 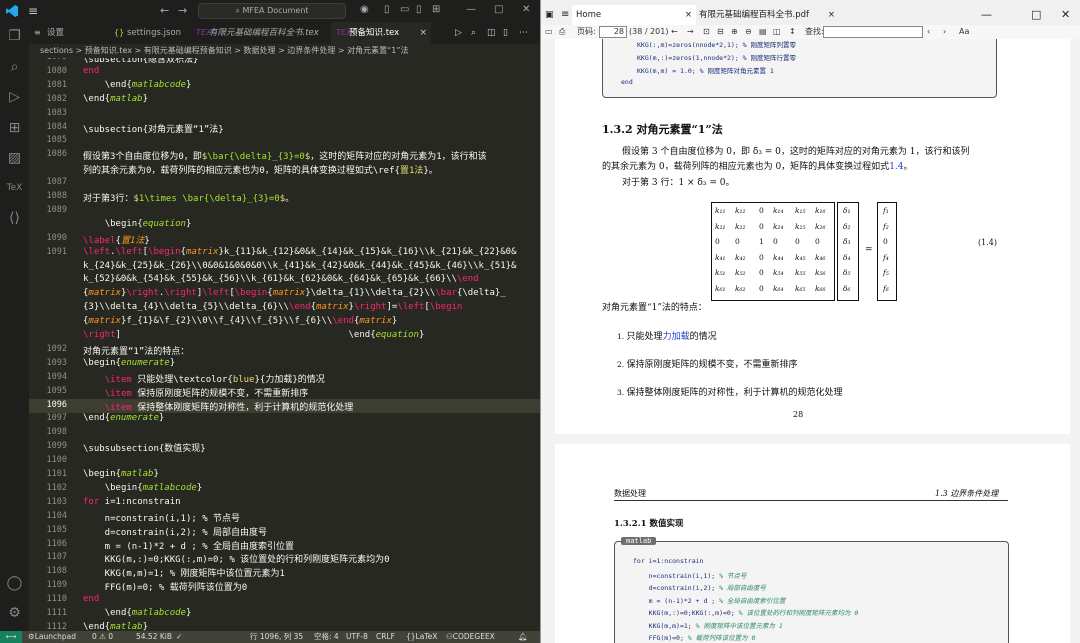 What do you see at coordinates (184, 572) in the screenshot?
I see `code-line: KKG(m,m)=1; % 刚度矩阵中该位置元素为1` at bounding box center [184, 572].